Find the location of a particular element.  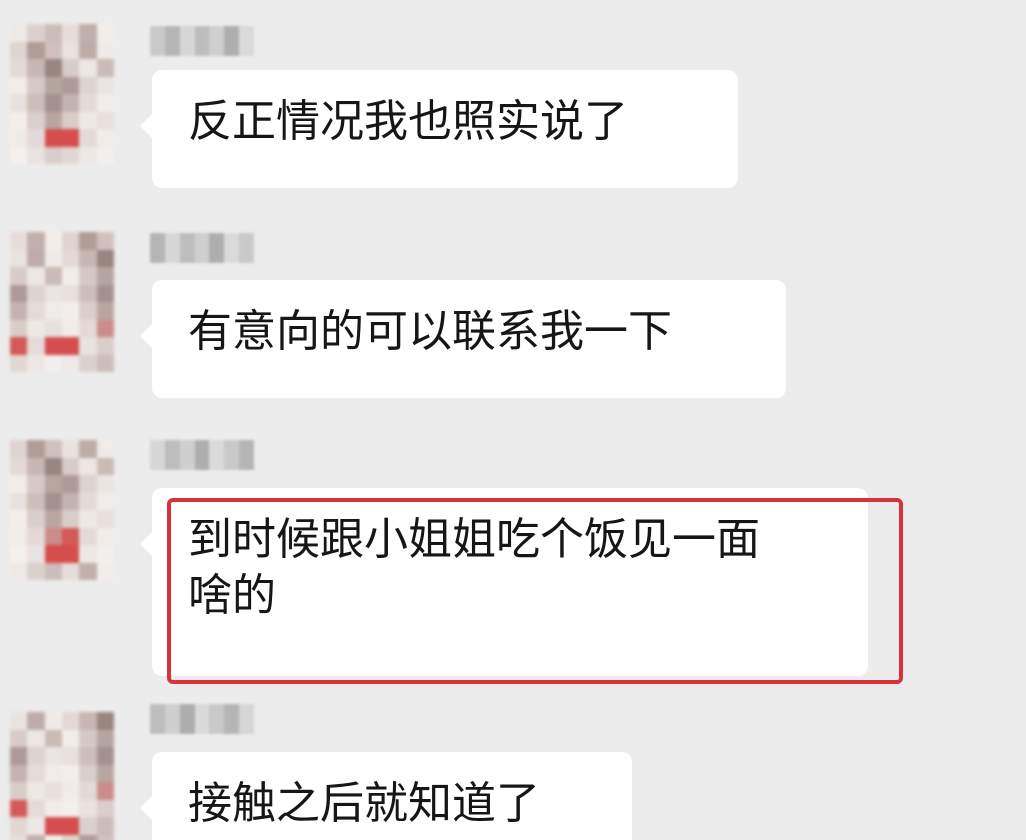

message-bubble: 接触之后就知道了 is located at coordinates (386, 796).